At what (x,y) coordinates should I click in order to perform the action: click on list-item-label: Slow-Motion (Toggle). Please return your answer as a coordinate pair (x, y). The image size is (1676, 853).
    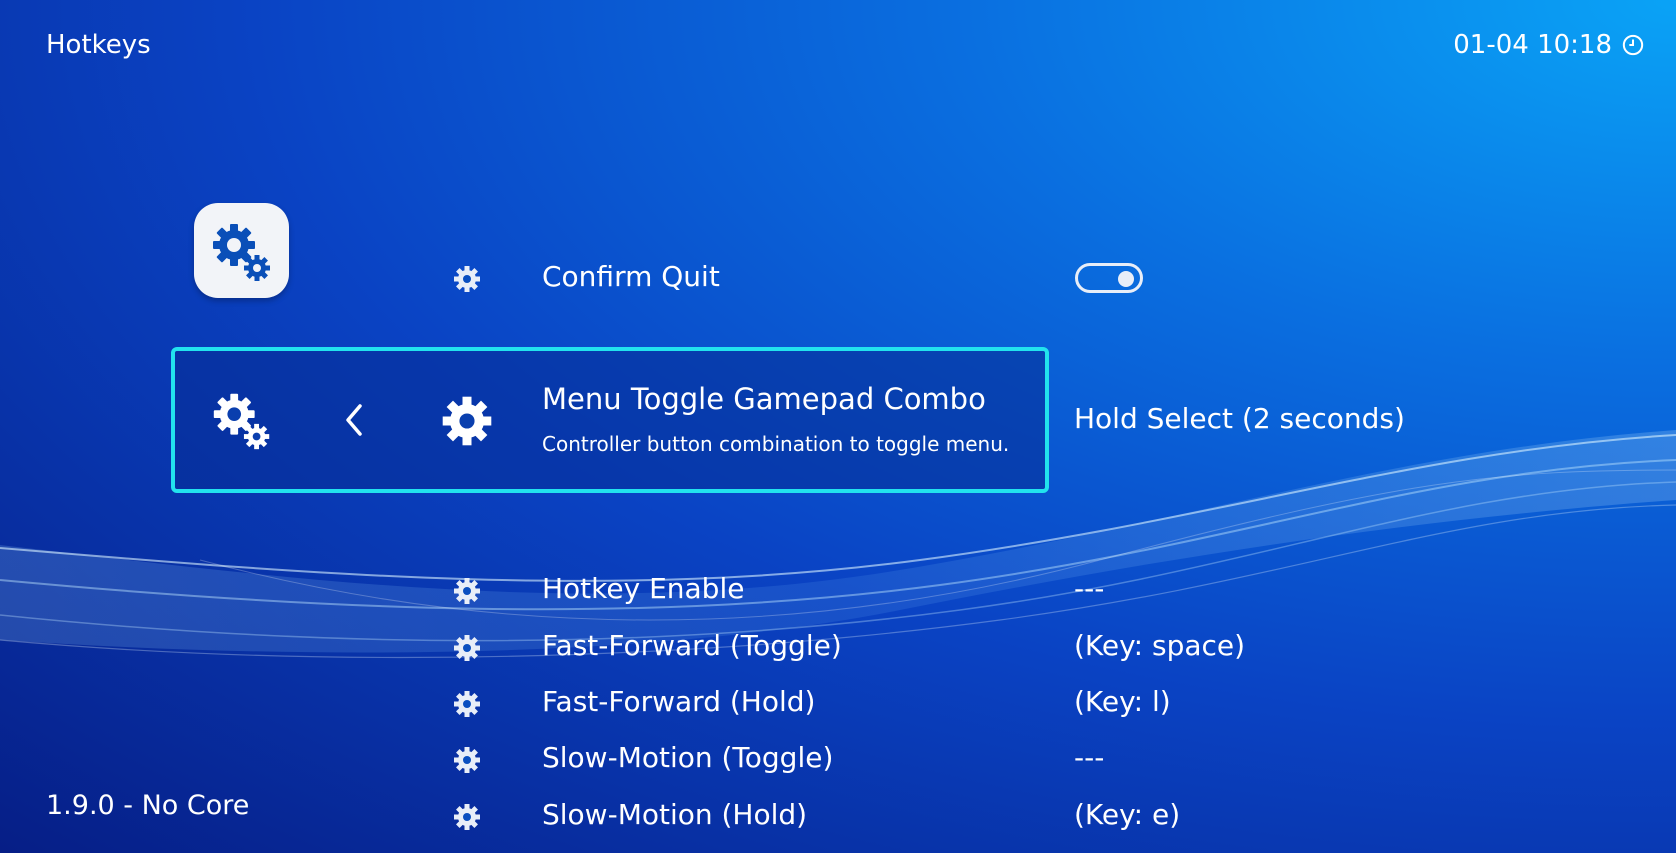
    Looking at the image, I should click on (687, 757).